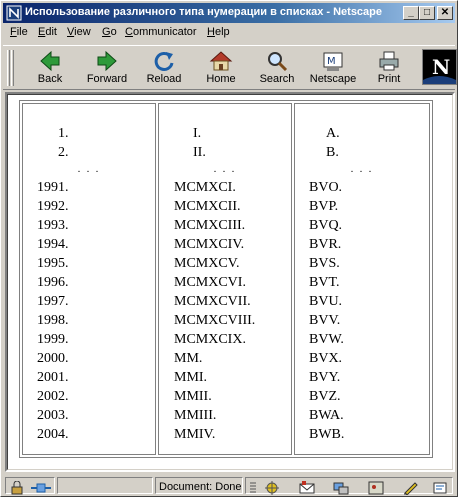 The width and height of the screenshot is (458, 497). Describe the element at coordinates (79, 32) in the screenshot. I see `menu-view: View` at that location.